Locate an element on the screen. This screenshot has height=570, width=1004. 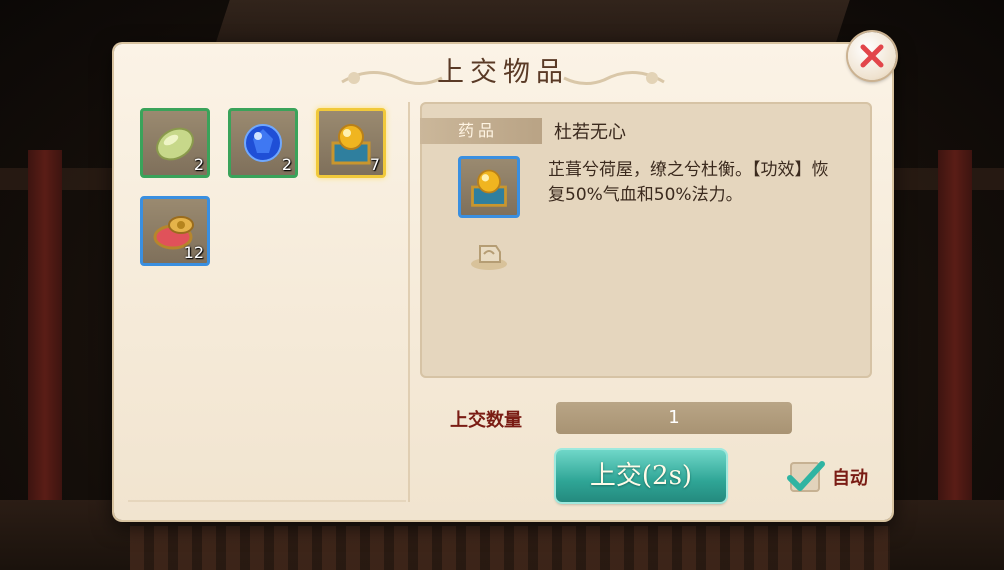
item-count: 12 is located at coordinates (193, 252).